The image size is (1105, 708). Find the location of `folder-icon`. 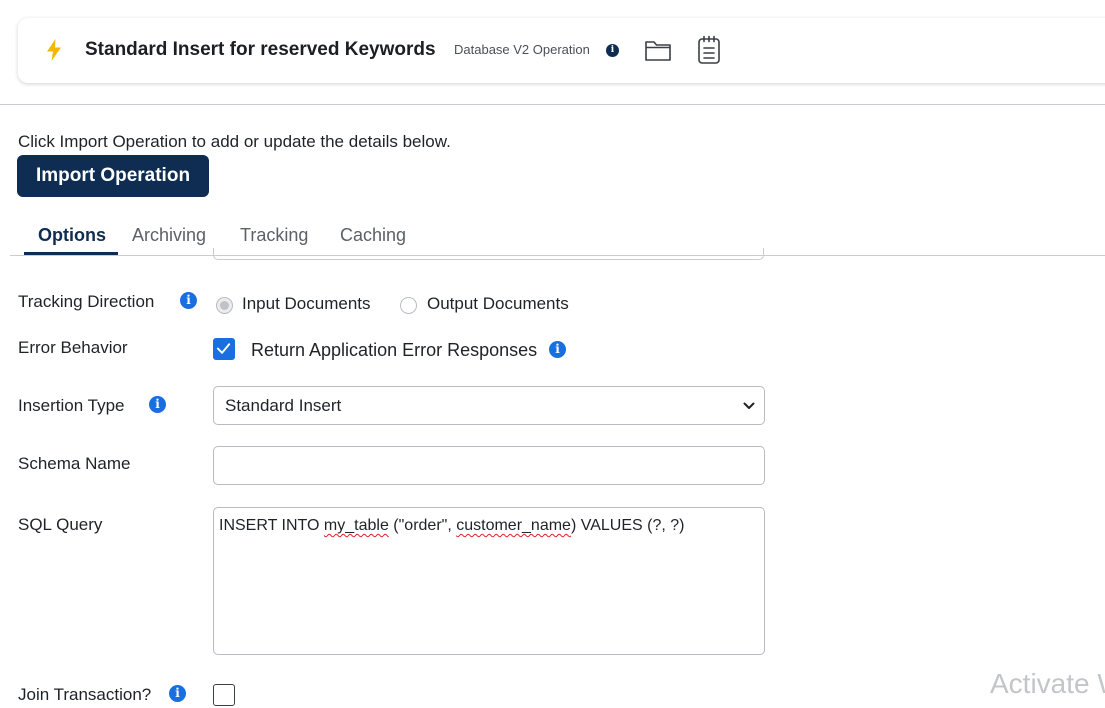

folder-icon is located at coordinates (658, 50).